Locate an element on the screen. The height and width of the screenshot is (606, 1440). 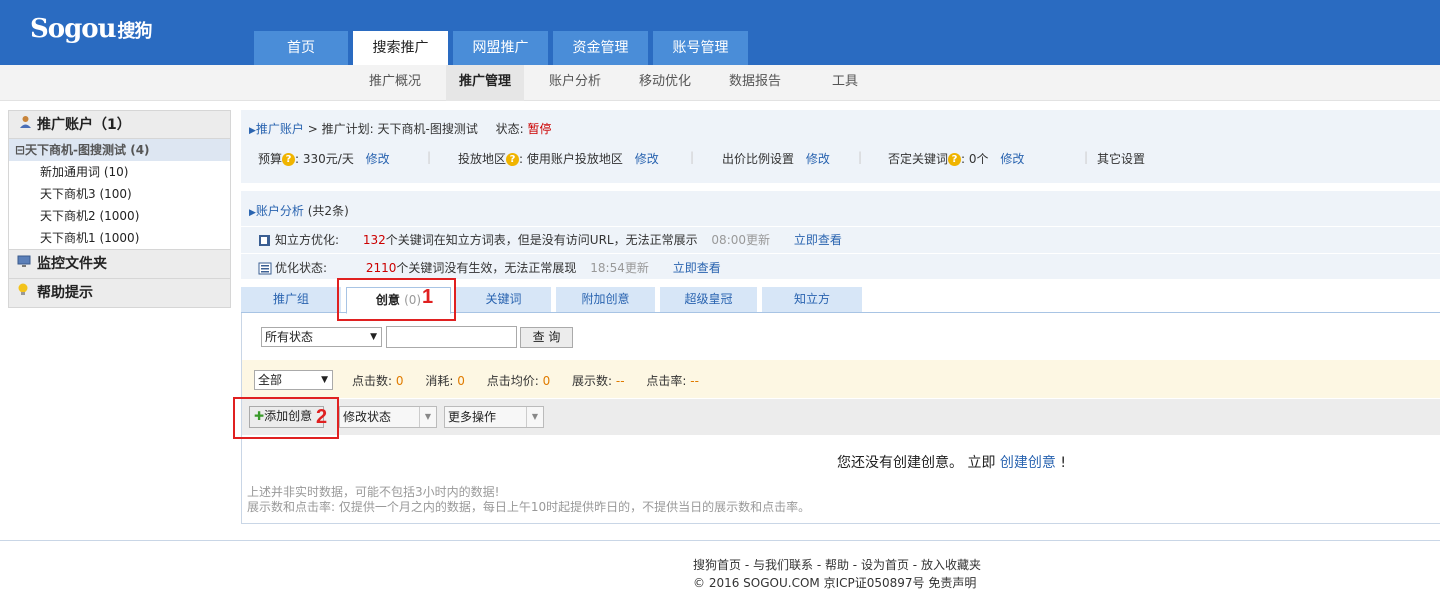
negative-keyword-setting: 否定关键词?: 0个 修改 is located at coordinates (956, 159).